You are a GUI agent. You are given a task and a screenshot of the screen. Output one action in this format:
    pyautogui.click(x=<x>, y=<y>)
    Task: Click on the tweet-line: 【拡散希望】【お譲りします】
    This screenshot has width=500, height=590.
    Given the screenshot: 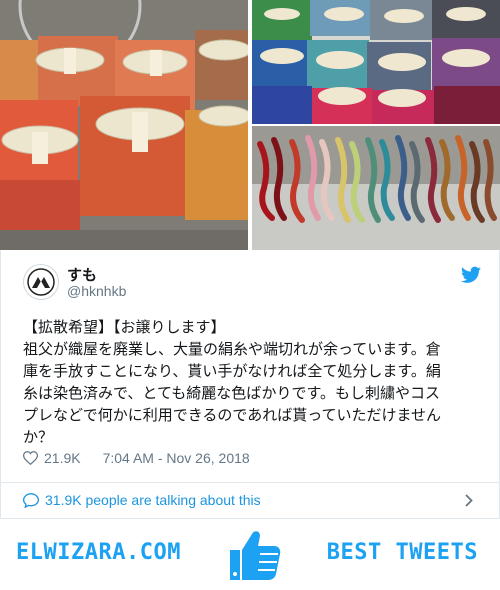 What is the action you would take?
    pyautogui.click(x=124, y=327)
    